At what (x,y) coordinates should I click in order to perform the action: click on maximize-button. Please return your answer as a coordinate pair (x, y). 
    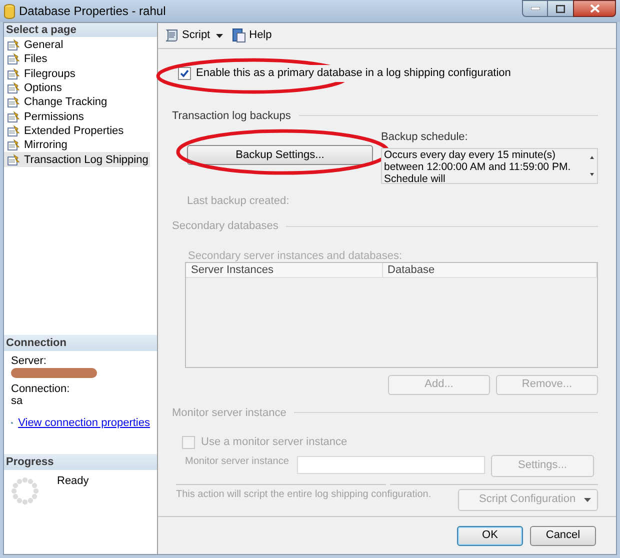
    Looking at the image, I should click on (560, 8).